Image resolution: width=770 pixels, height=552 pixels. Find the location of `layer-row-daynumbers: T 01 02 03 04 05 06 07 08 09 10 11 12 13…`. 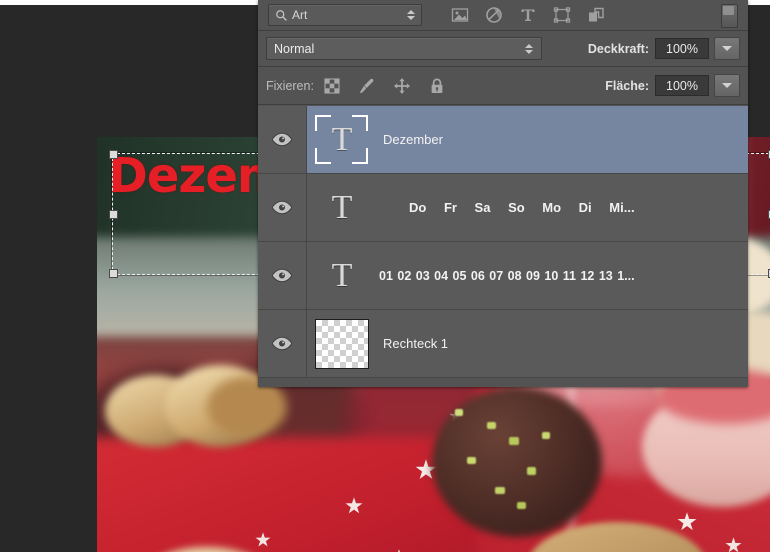

layer-row-daynumbers: T 01 02 03 04 05 06 07 08 09 10 11 12 13… is located at coordinates (503, 276).